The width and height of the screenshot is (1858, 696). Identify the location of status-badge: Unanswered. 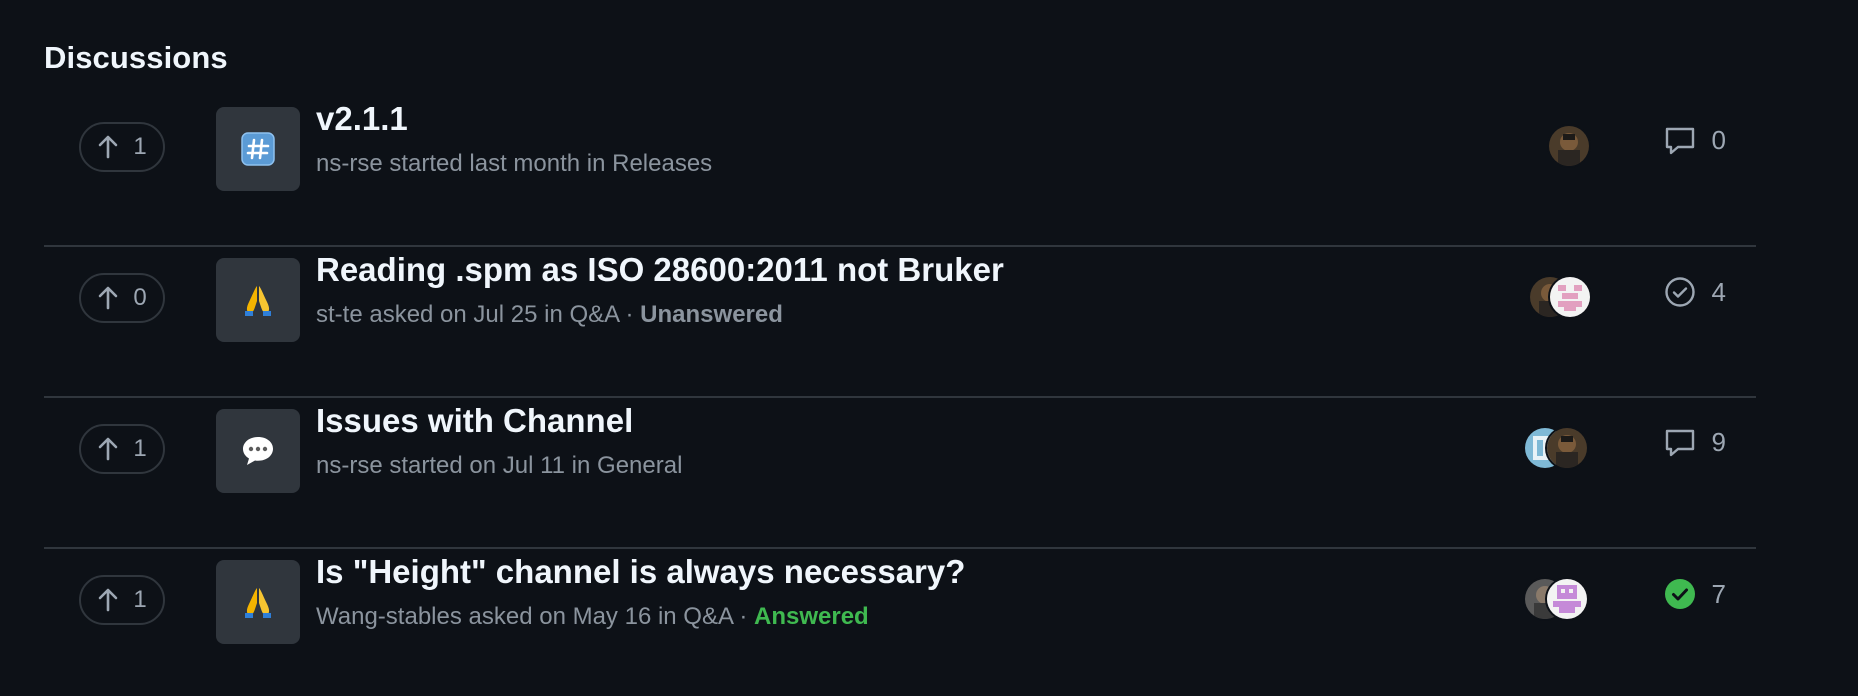
(711, 314).